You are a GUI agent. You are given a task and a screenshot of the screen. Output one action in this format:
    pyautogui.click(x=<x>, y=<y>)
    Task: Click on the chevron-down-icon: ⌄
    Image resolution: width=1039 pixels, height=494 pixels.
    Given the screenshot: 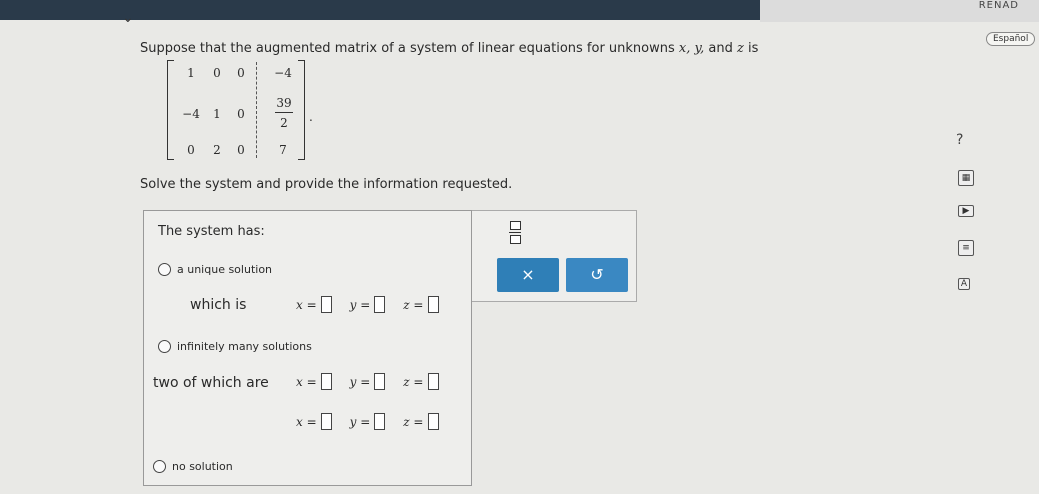 What is the action you would take?
    pyautogui.click(x=131, y=18)
    